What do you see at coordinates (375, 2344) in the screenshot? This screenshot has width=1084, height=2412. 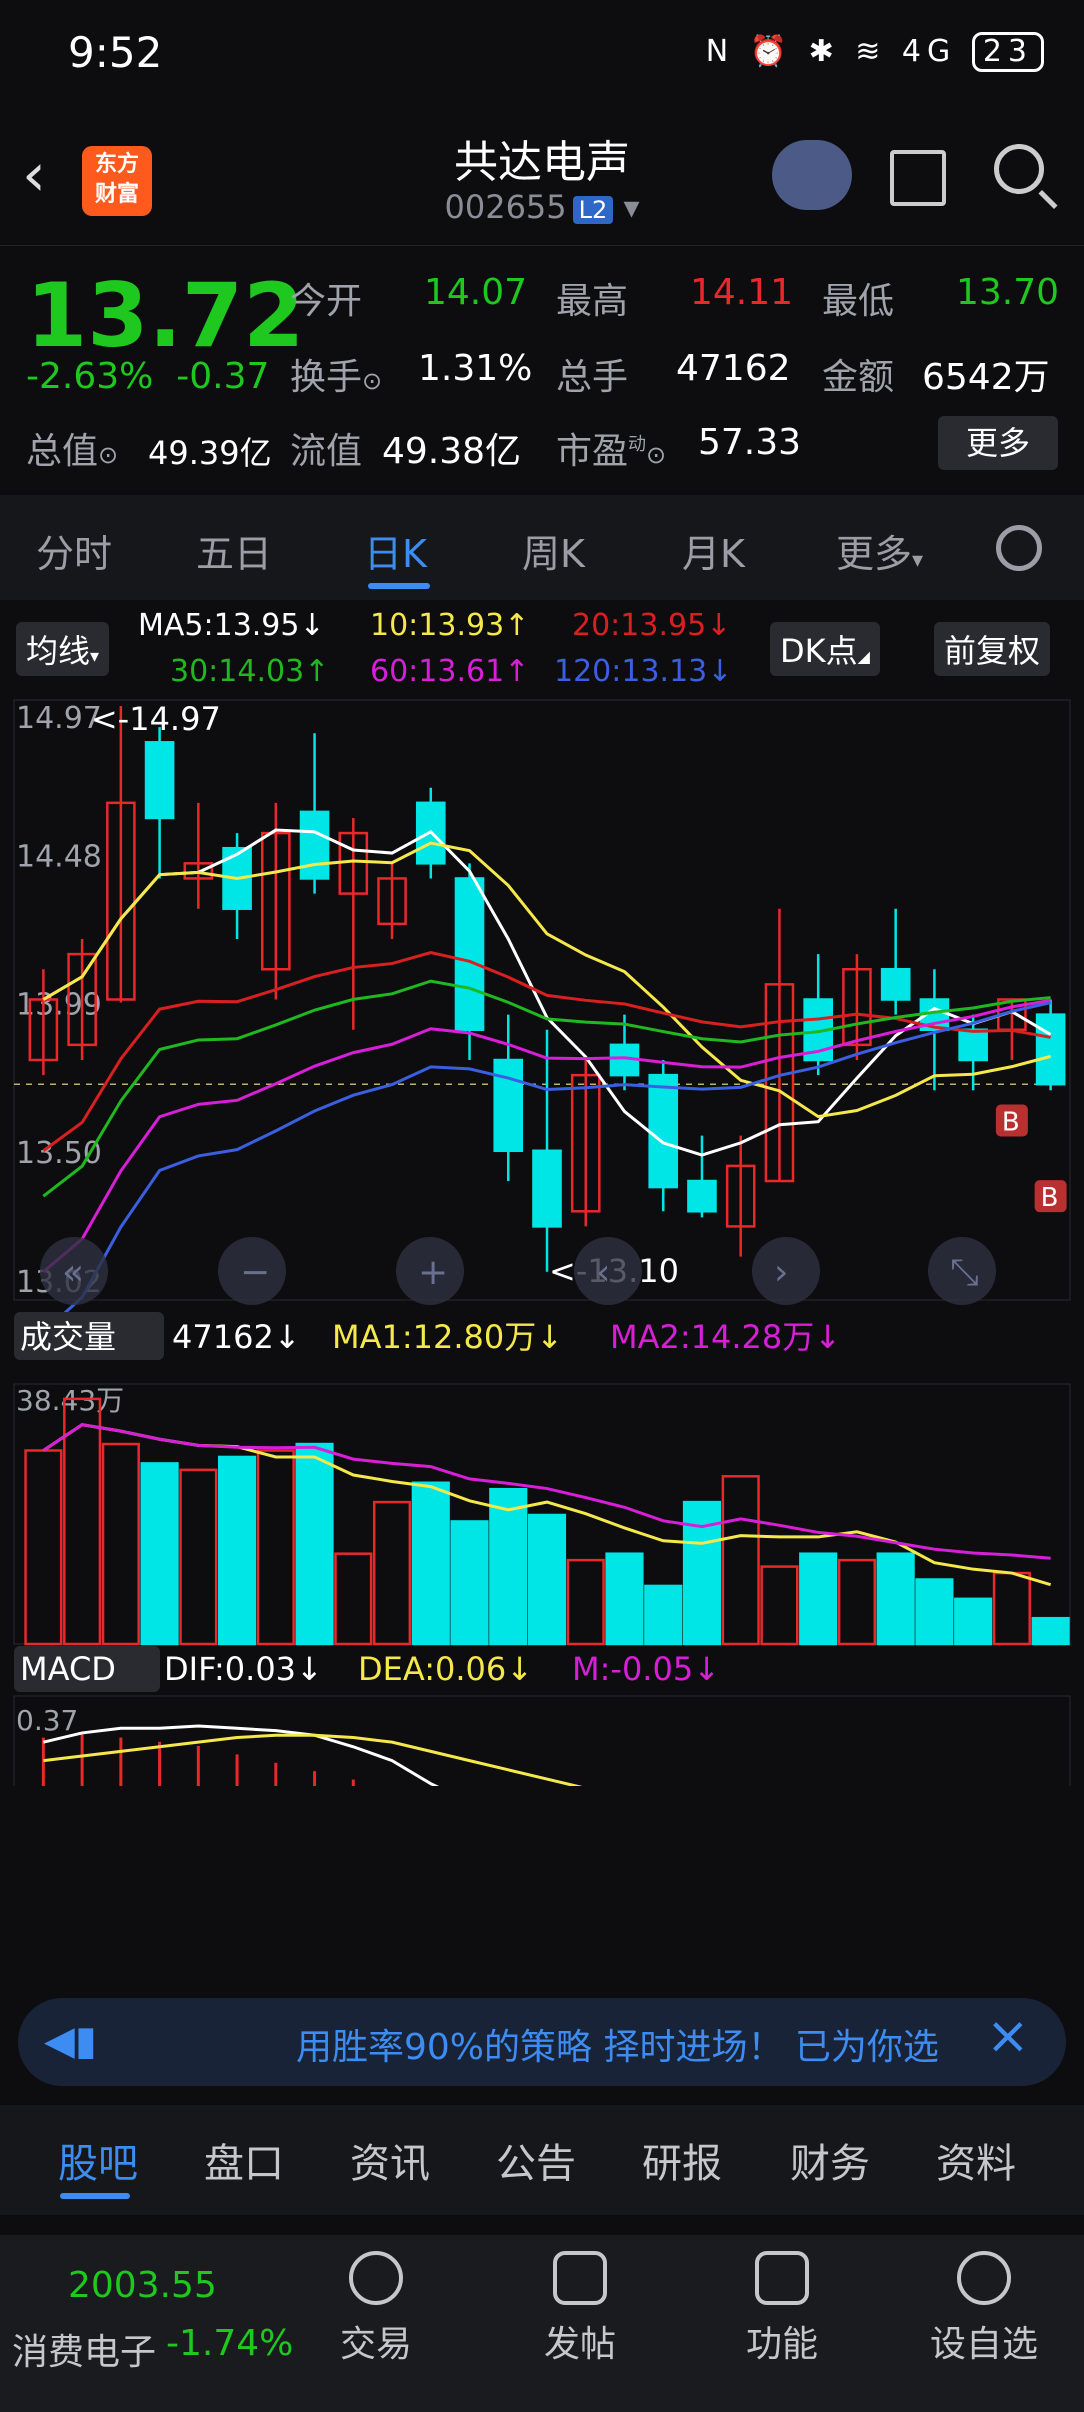 I see `trade-label: 交易` at bounding box center [375, 2344].